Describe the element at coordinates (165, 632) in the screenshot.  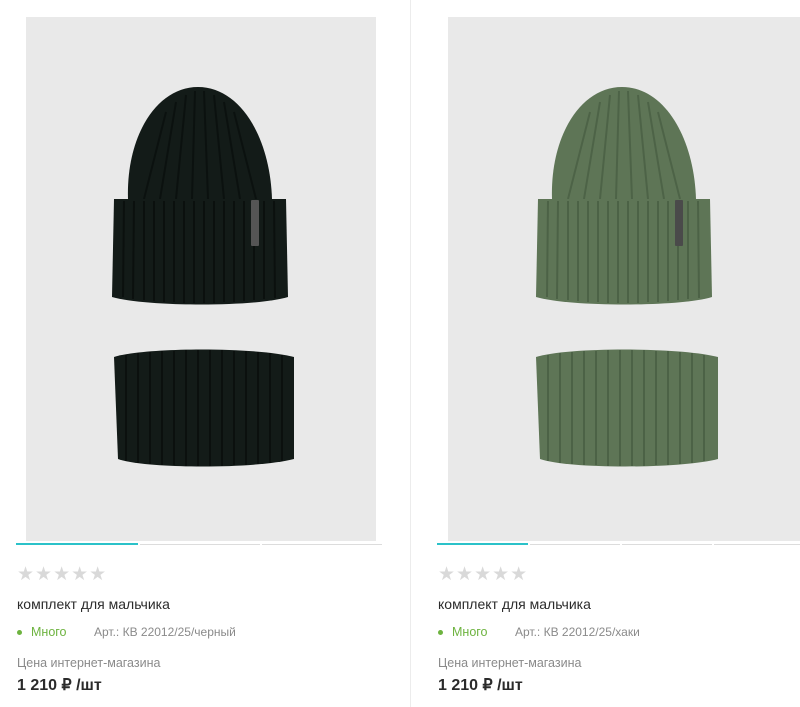
I see `article-number: Арт.: КВ 22012/25/черный` at that location.